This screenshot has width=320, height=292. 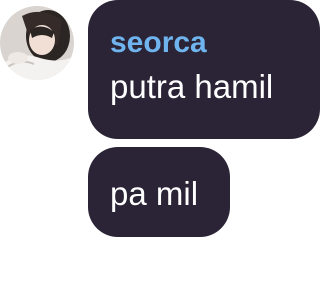 I want to click on message-text: putra hamil, so click(x=192, y=86).